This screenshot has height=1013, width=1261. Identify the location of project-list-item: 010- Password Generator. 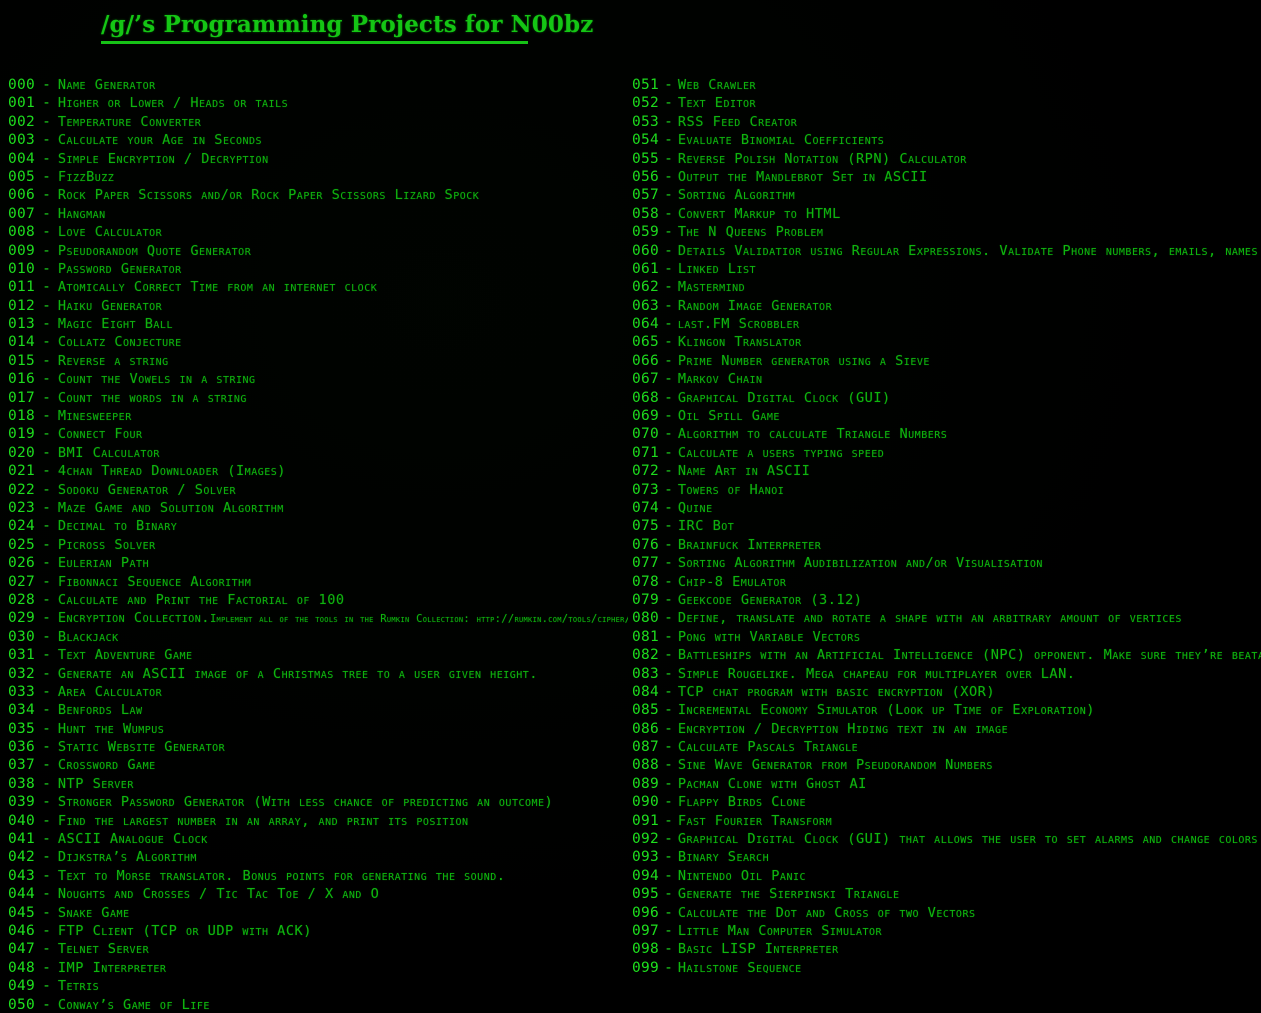
(318, 268).